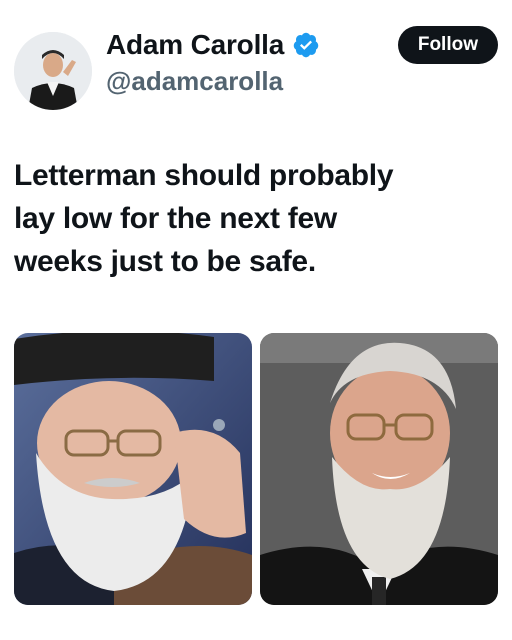 The width and height of the screenshot is (512, 640). I want to click on follow-button: Follow, so click(447, 45).